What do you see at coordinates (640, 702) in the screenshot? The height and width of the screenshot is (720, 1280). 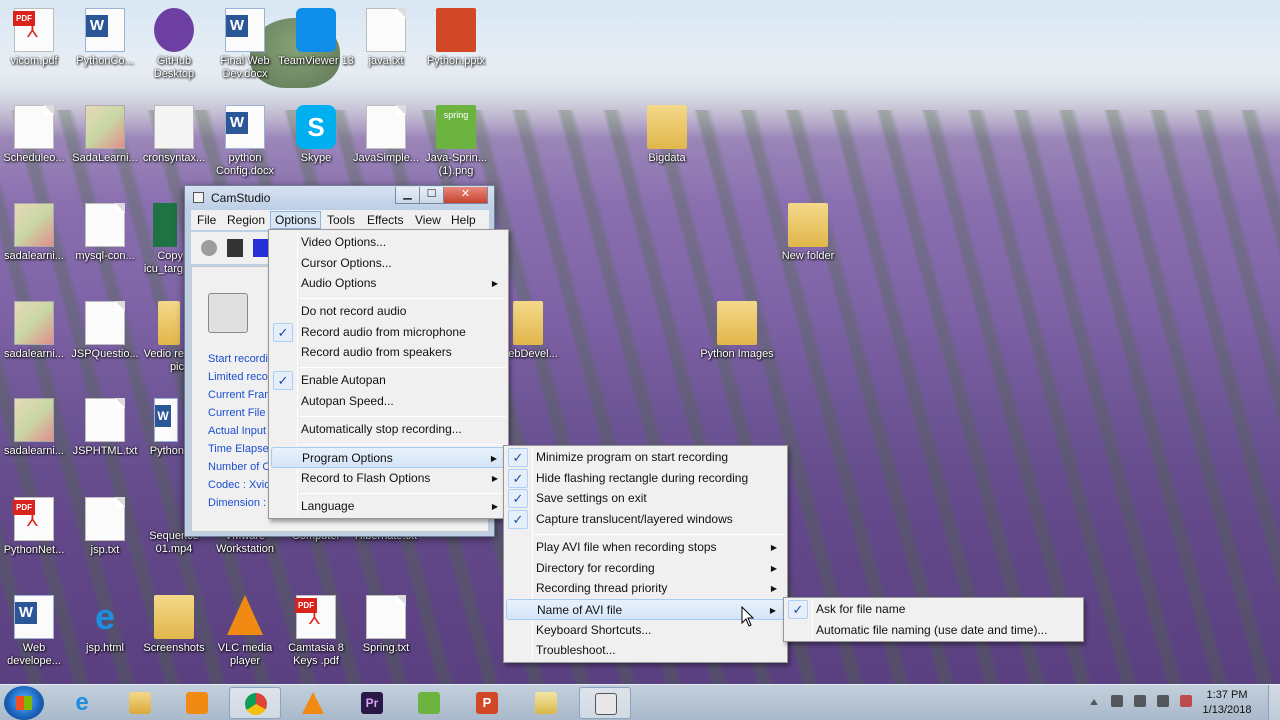 I see `taskbar: e Pr P 1:37 PM 1/13/2018` at bounding box center [640, 702].